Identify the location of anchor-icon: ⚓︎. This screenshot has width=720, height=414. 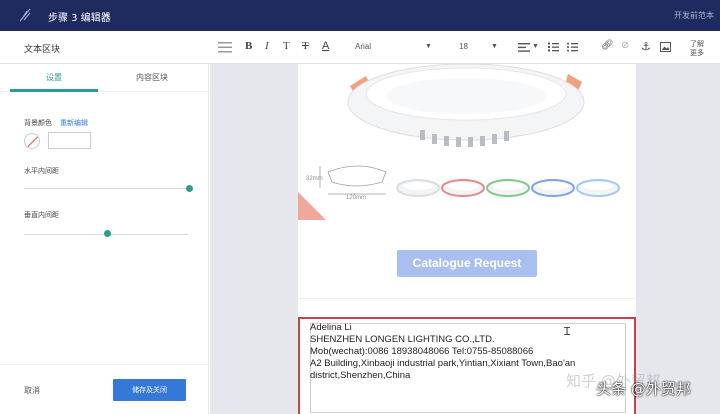
(646, 46).